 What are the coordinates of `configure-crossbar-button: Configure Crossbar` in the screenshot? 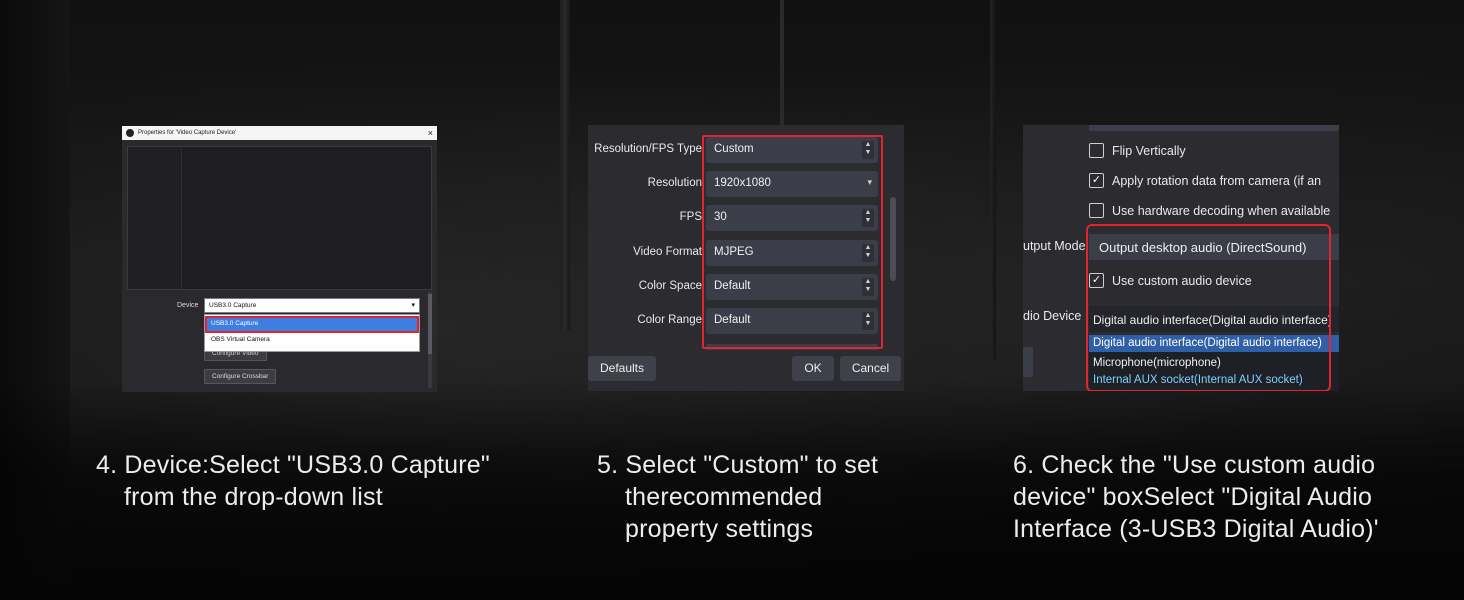 It's located at (240, 376).